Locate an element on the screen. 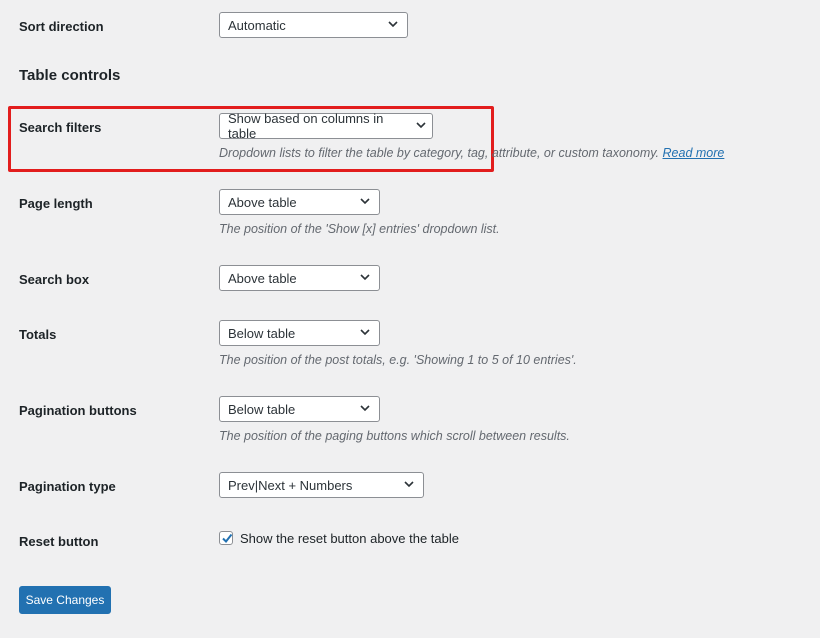 The image size is (820, 638). search-box-select: Above table is located at coordinates (299, 278).